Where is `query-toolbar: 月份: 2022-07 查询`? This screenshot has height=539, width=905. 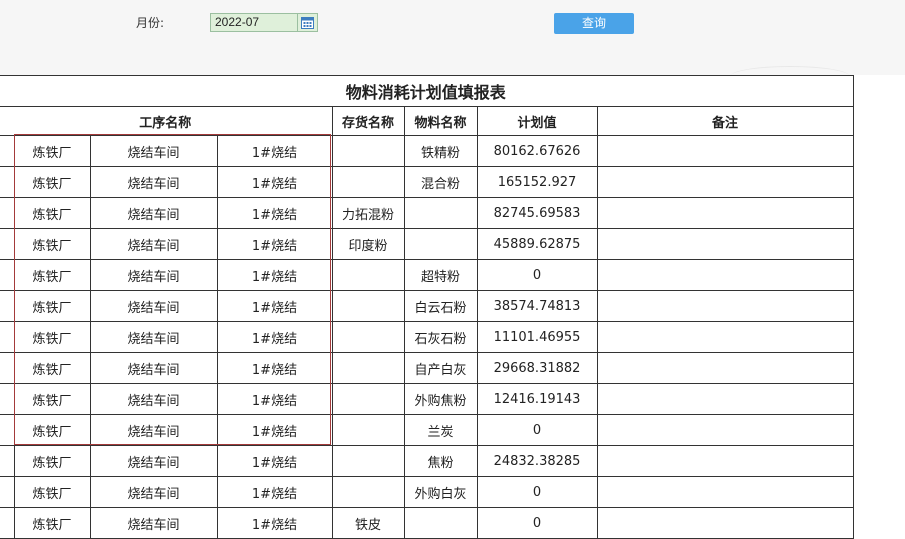 query-toolbar: 月份: 2022-07 查询 is located at coordinates (452, 37).